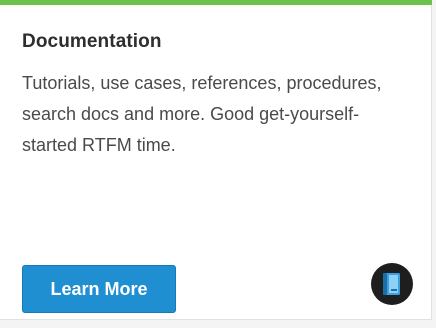 The image size is (436, 328). What do you see at coordinates (99, 289) in the screenshot?
I see `learn-more-button: Learn More` at bounding box center [99, 289].